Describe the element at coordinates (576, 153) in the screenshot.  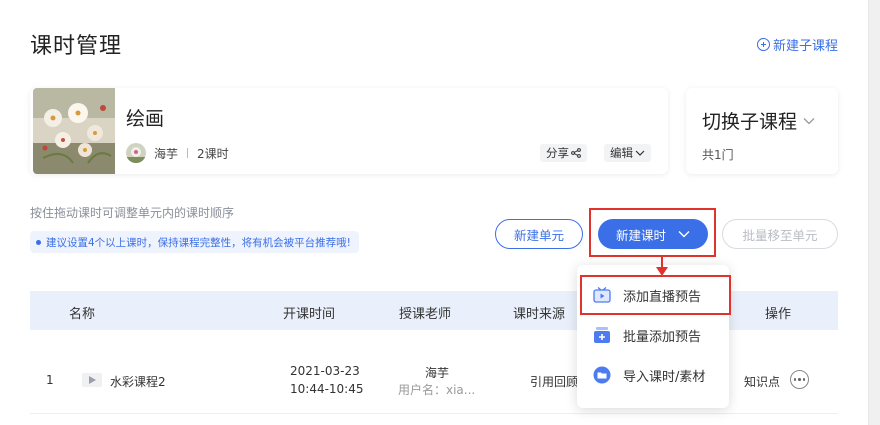
I see `share-icon` at that location.